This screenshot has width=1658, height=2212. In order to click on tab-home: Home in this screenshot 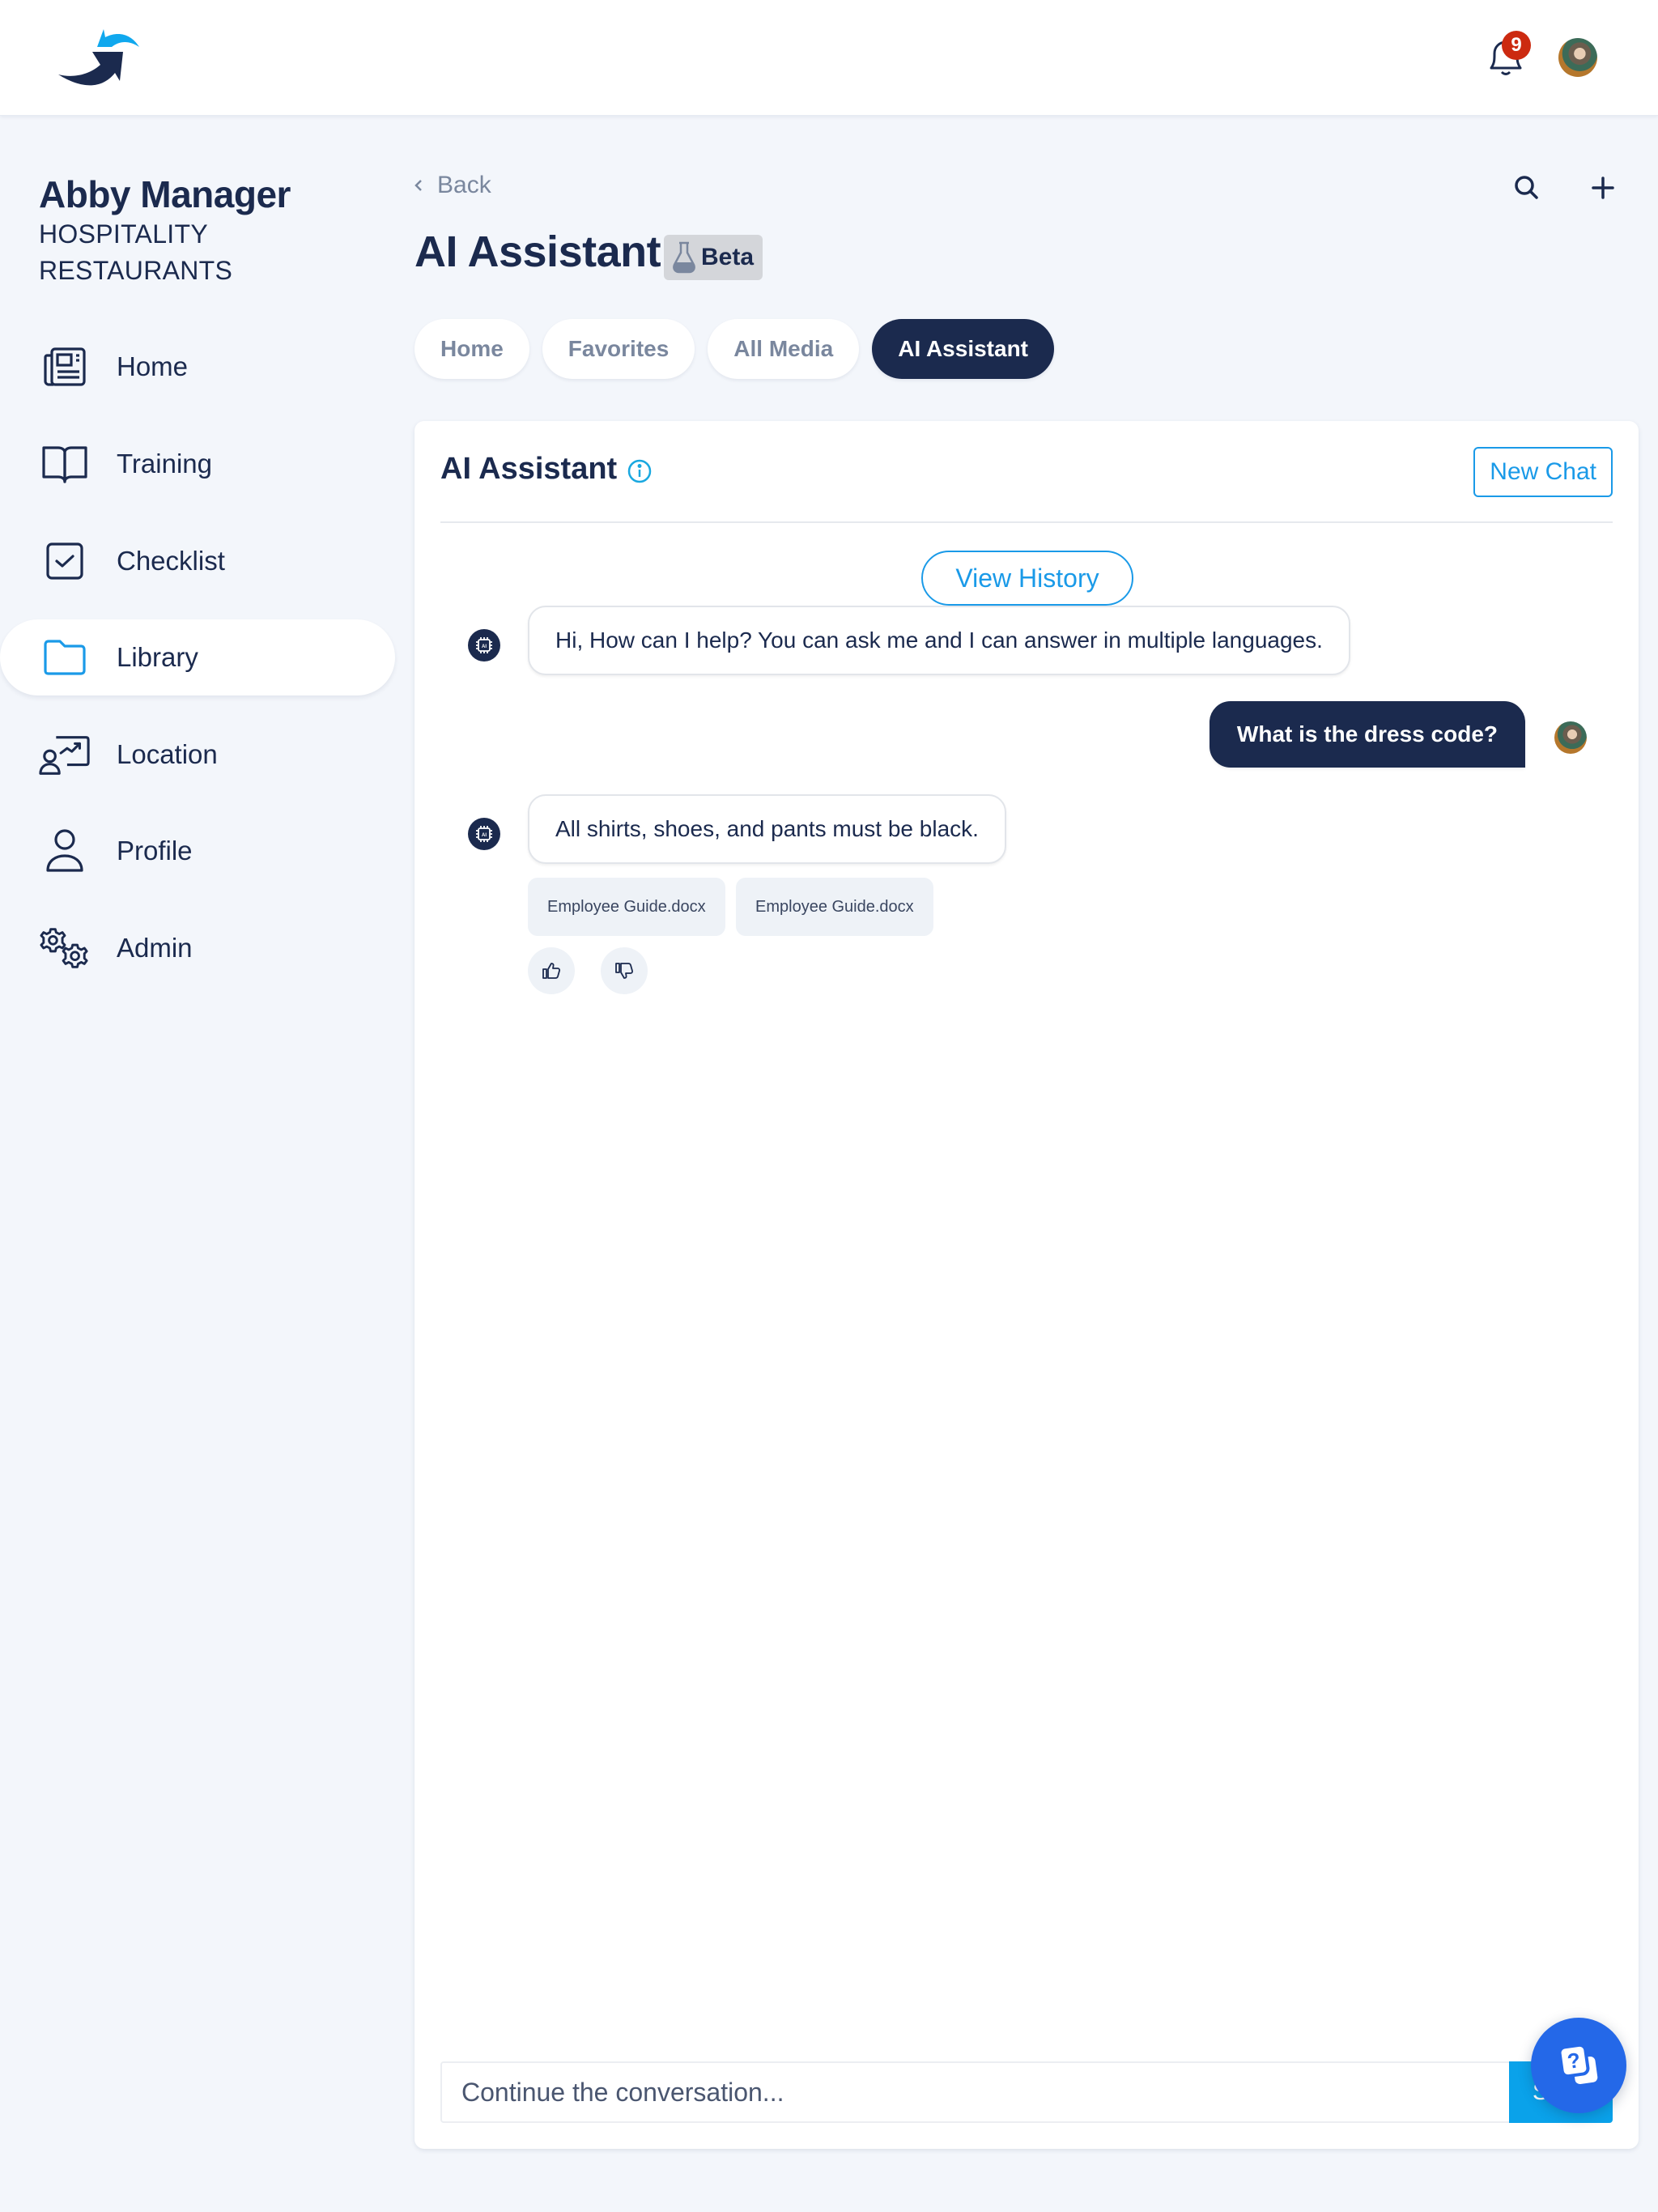, I will do `click(471, 349)`.